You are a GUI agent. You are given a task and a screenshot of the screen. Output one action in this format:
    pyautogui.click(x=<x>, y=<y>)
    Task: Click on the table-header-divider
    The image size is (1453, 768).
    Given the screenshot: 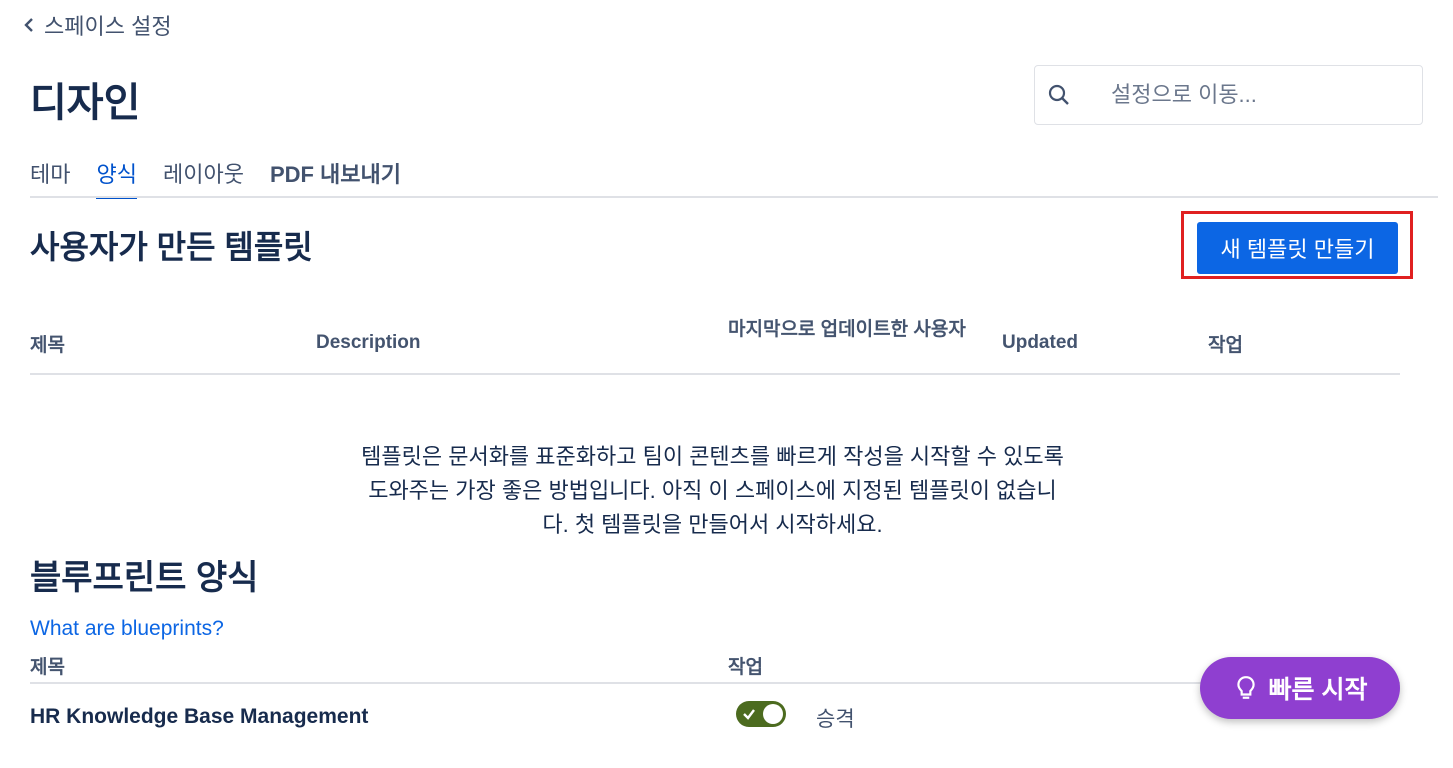 What is the action you would take?
    pyautogui.click(x=715, y=374)
    